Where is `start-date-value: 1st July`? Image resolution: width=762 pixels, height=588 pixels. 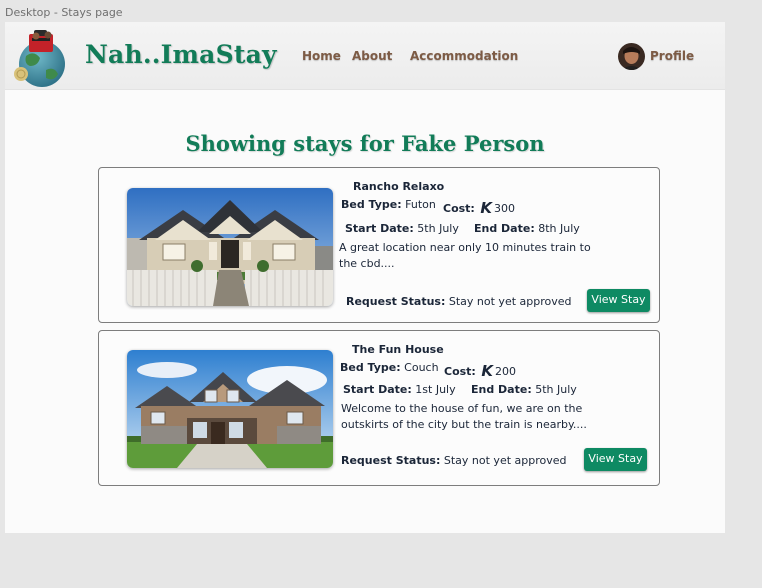 start-date-value: 1st July is located at coordinates (435, 389).